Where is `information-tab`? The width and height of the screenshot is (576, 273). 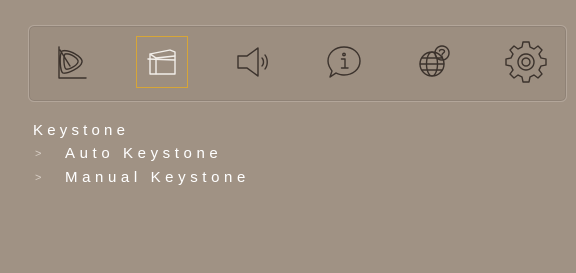 information-tab is located at coordinates (344, 62).